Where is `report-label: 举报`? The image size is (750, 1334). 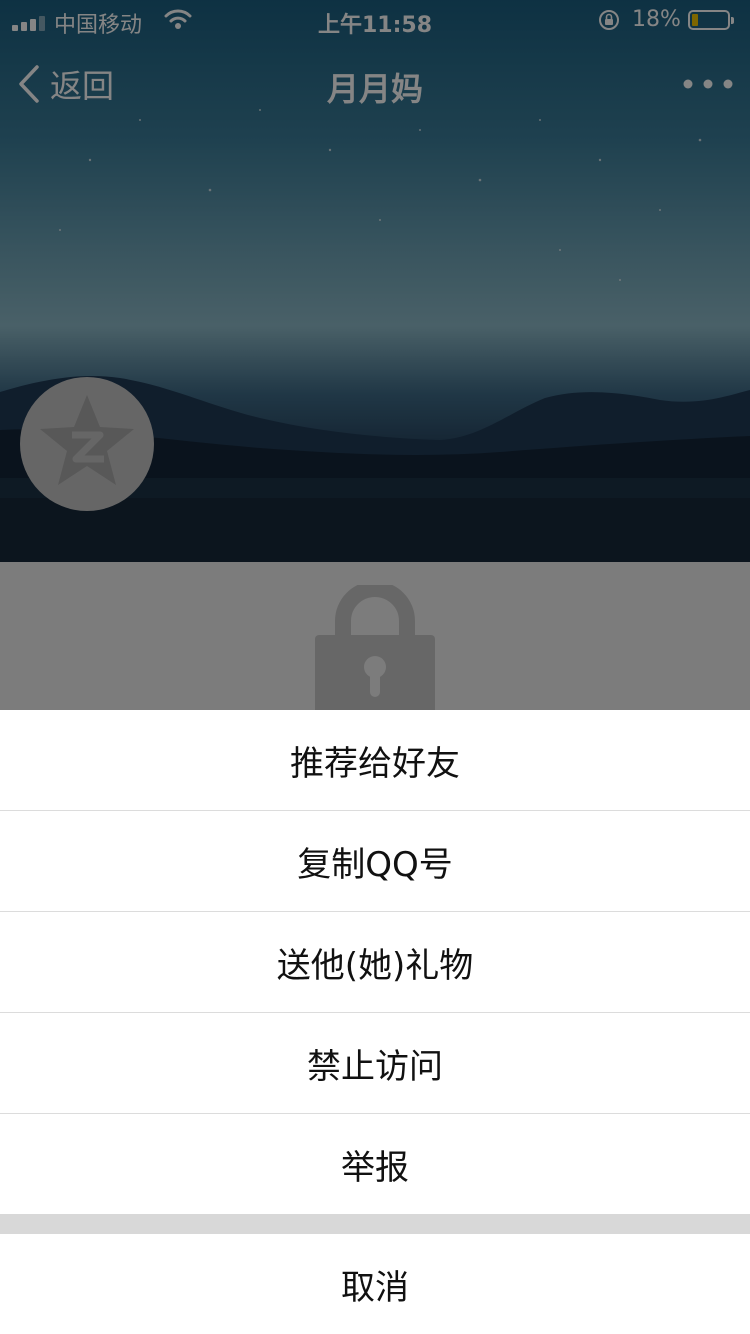 report-label: 举报 is located at coordinates (375, 1167).